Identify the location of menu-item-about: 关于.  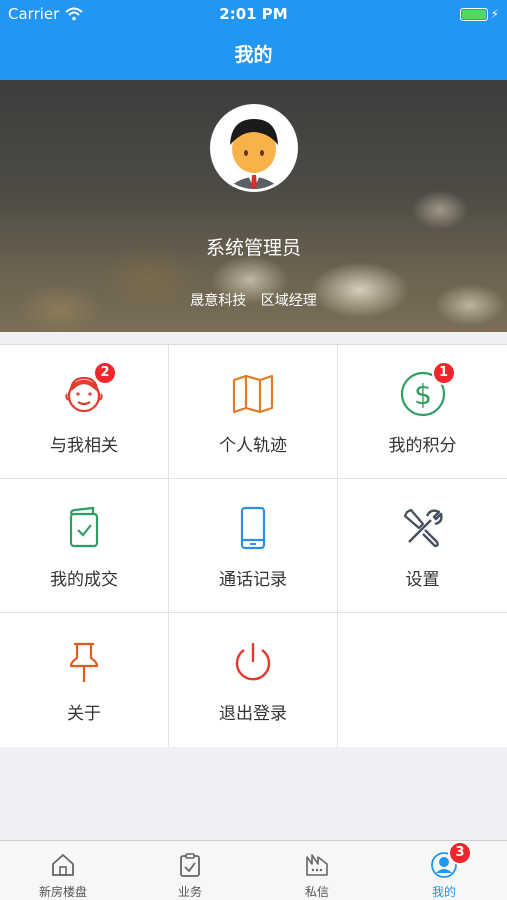
(84, 680).